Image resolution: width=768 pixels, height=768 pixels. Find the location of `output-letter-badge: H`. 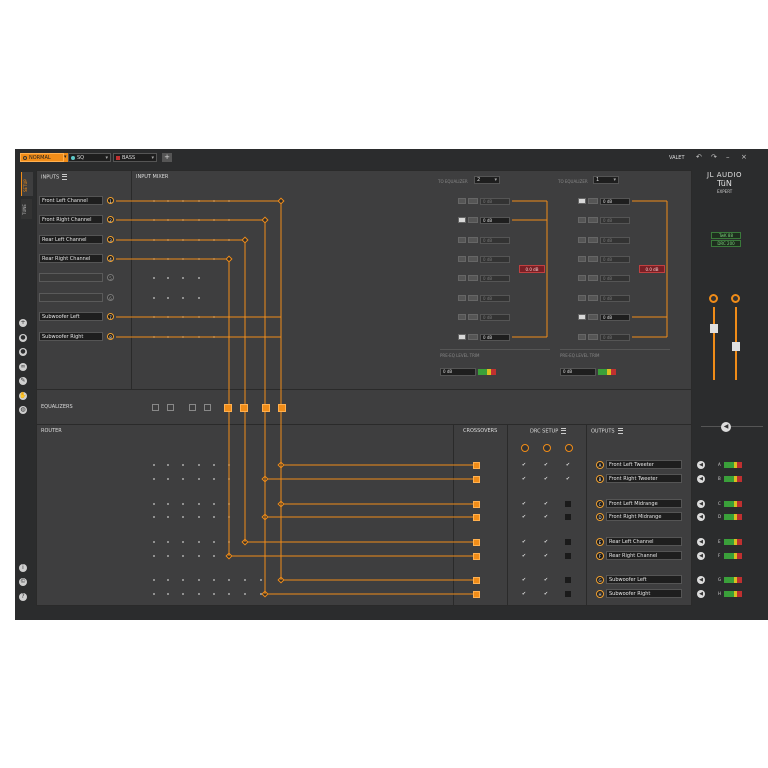

output-letter-badge: H is located at coordinates (600, 594).